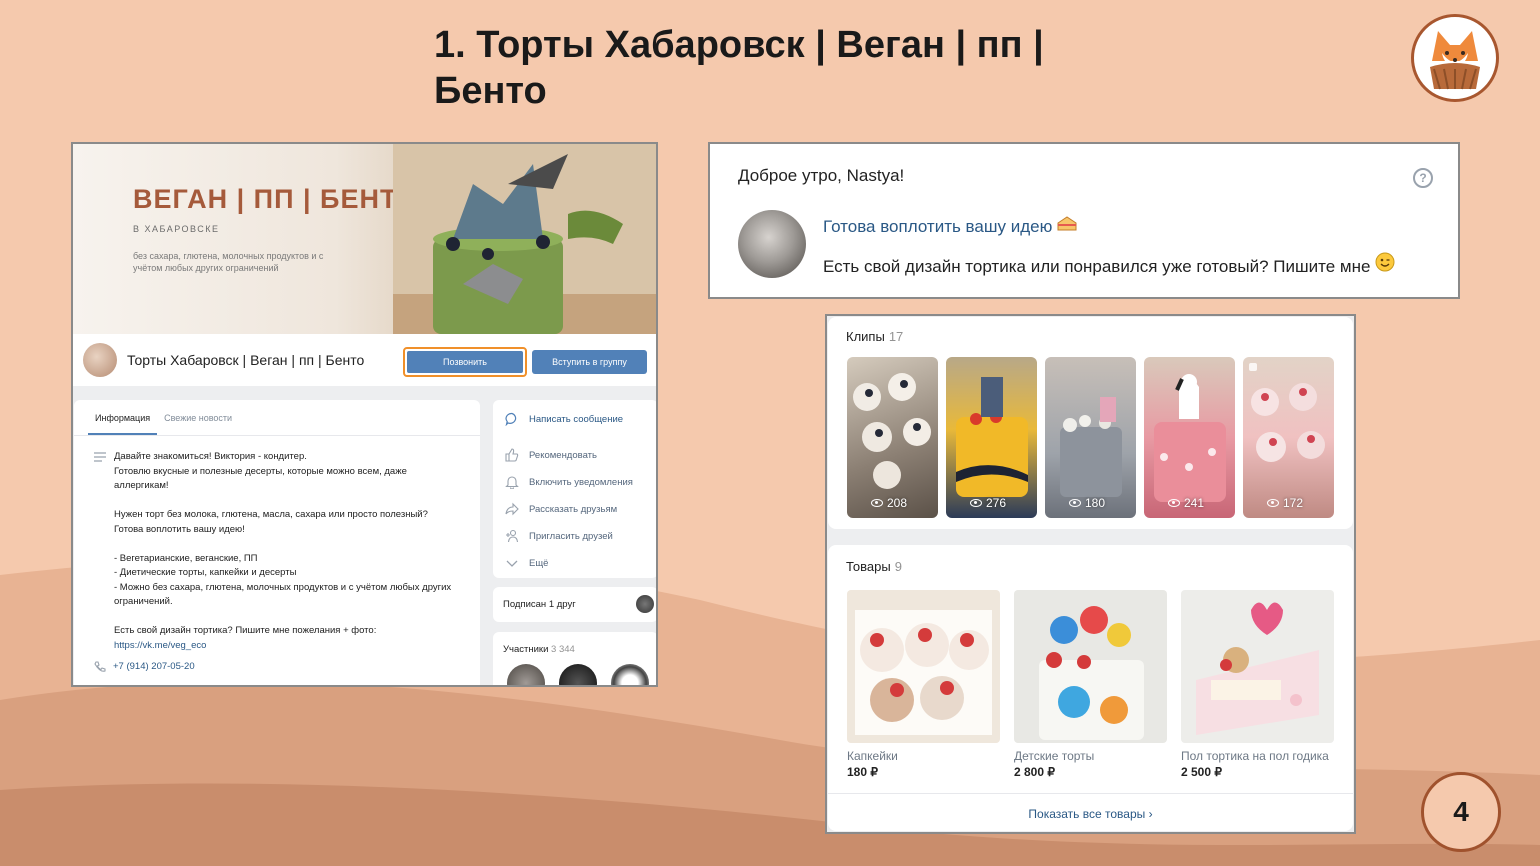 The height and width of the screenshot is (866, 1540). I want to click on share-label: Рассказать друзьям, so click(573, 509).